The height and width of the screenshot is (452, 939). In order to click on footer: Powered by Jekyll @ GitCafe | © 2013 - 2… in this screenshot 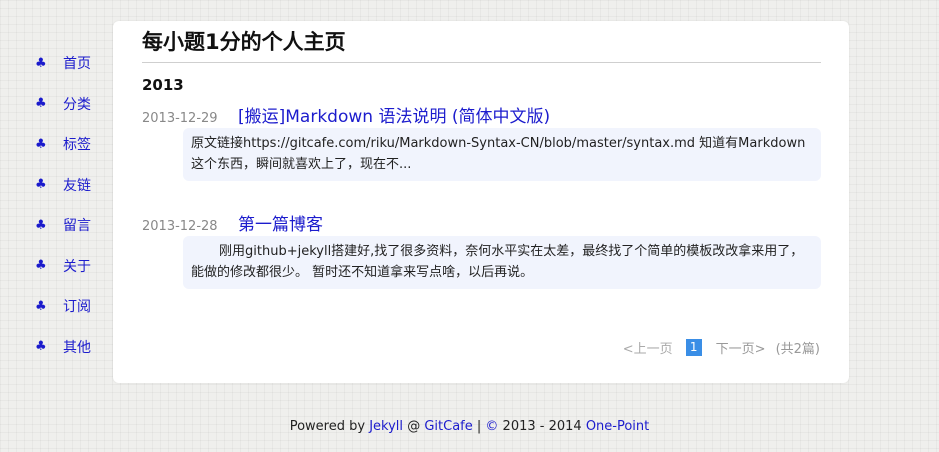, I will do `click(469, 426)`.